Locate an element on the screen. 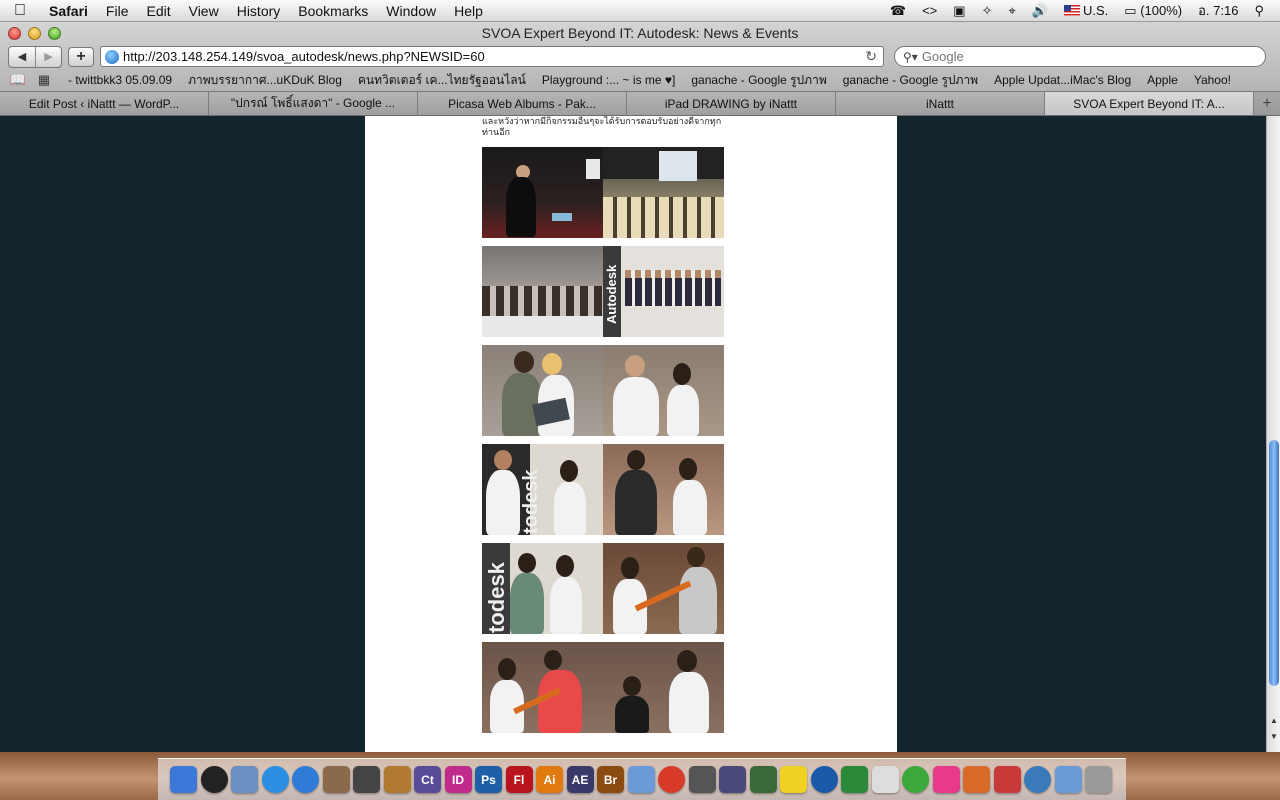  vertical-scrollbar: ▲ ▼ is located at coordinates (1273, 434).